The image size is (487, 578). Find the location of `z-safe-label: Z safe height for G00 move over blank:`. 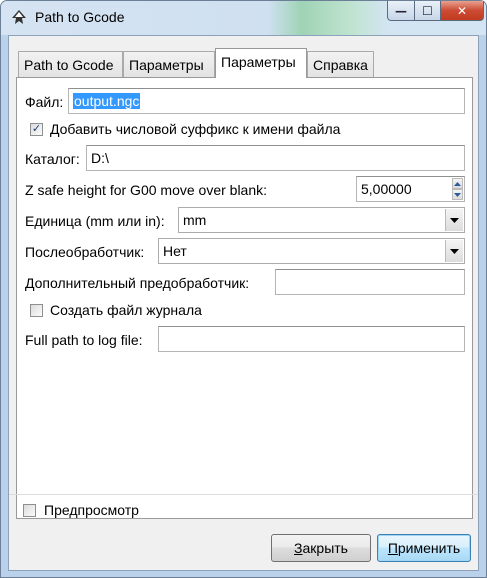

z-safe-label: Z safe height for G00 move over blank: is located at coordinates (146, 190).